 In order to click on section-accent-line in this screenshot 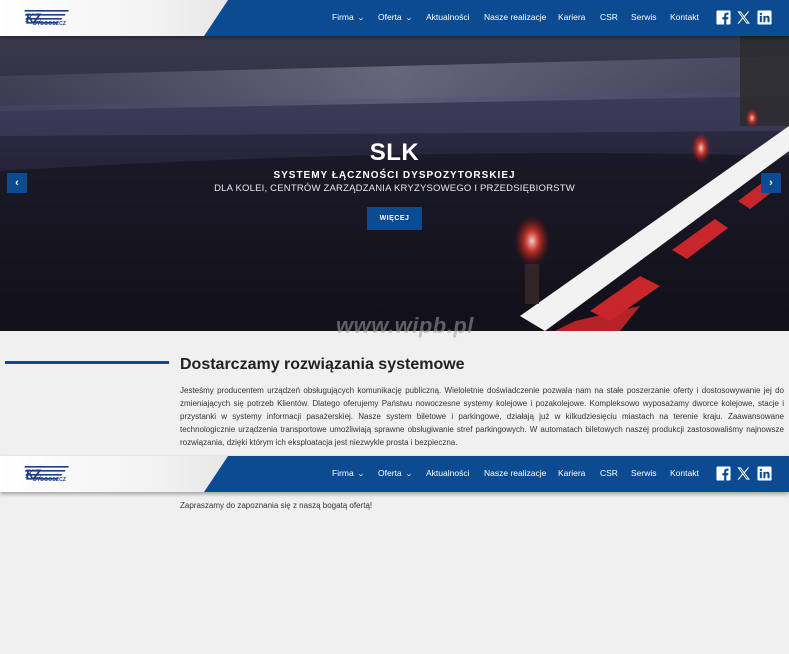, I will do `click(87, 362)`.